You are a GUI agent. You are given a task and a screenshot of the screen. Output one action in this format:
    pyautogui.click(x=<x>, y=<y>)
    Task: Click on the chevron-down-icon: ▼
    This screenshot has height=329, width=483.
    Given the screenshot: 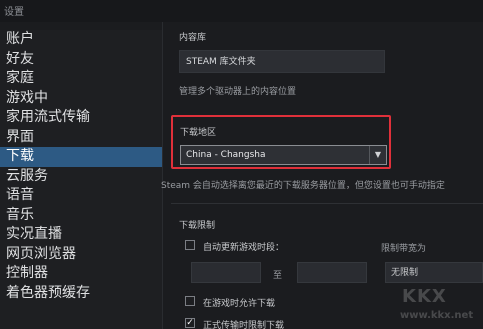 What is the action you would take?
    pyautogui.click(x=377, y=155)
    